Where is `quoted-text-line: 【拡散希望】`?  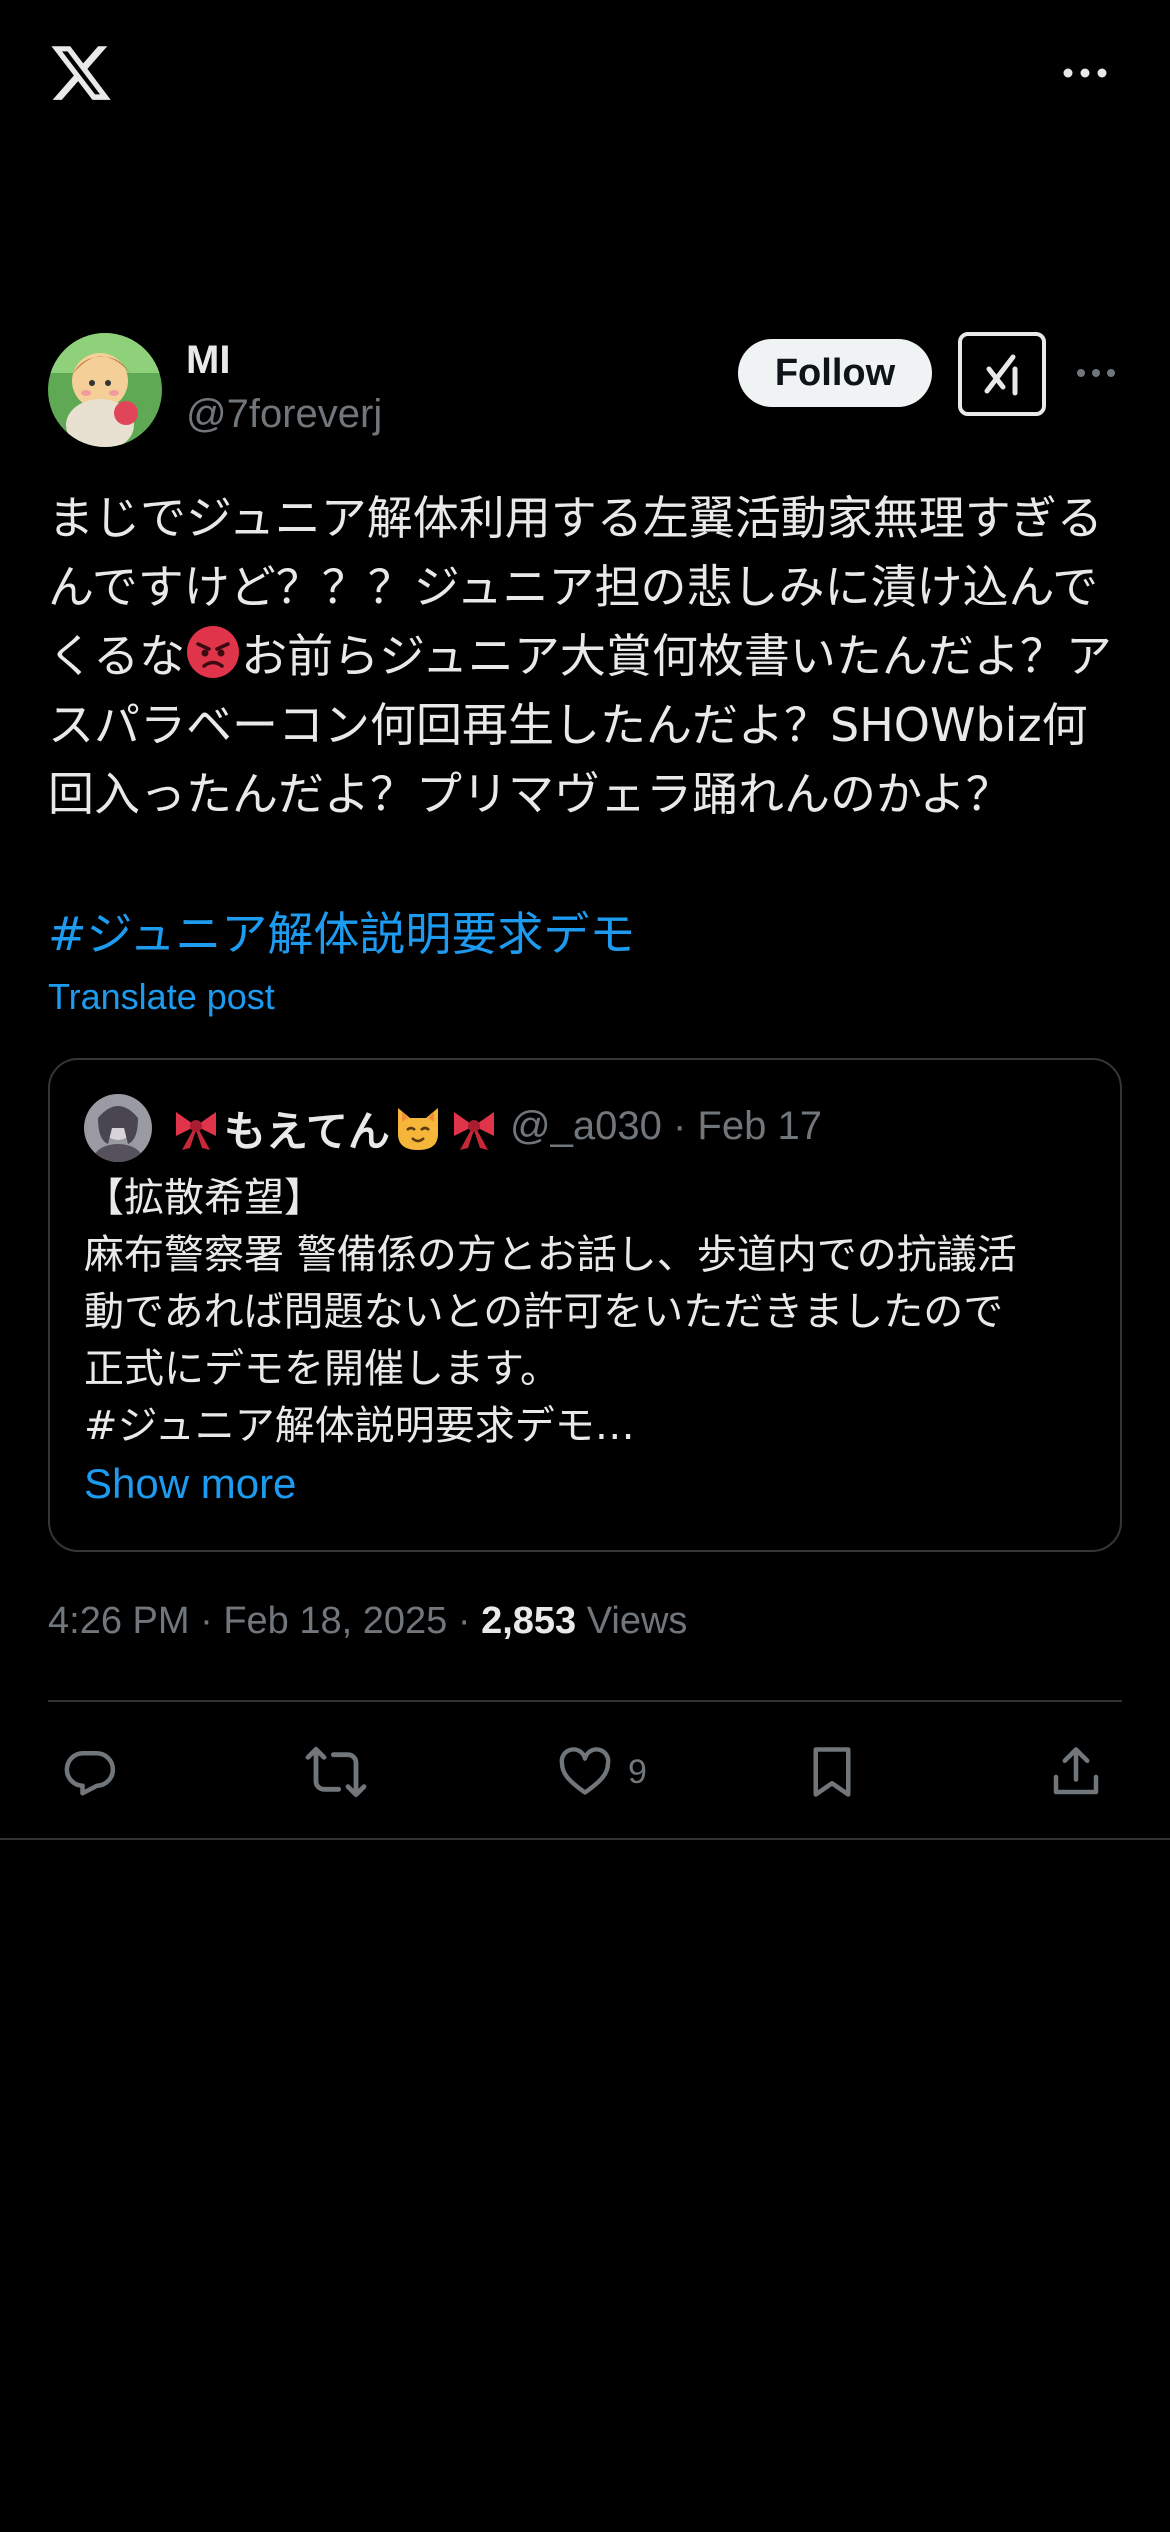 quoted-text-line: 【拡散希望】 is located at coordinates (204, 1198).